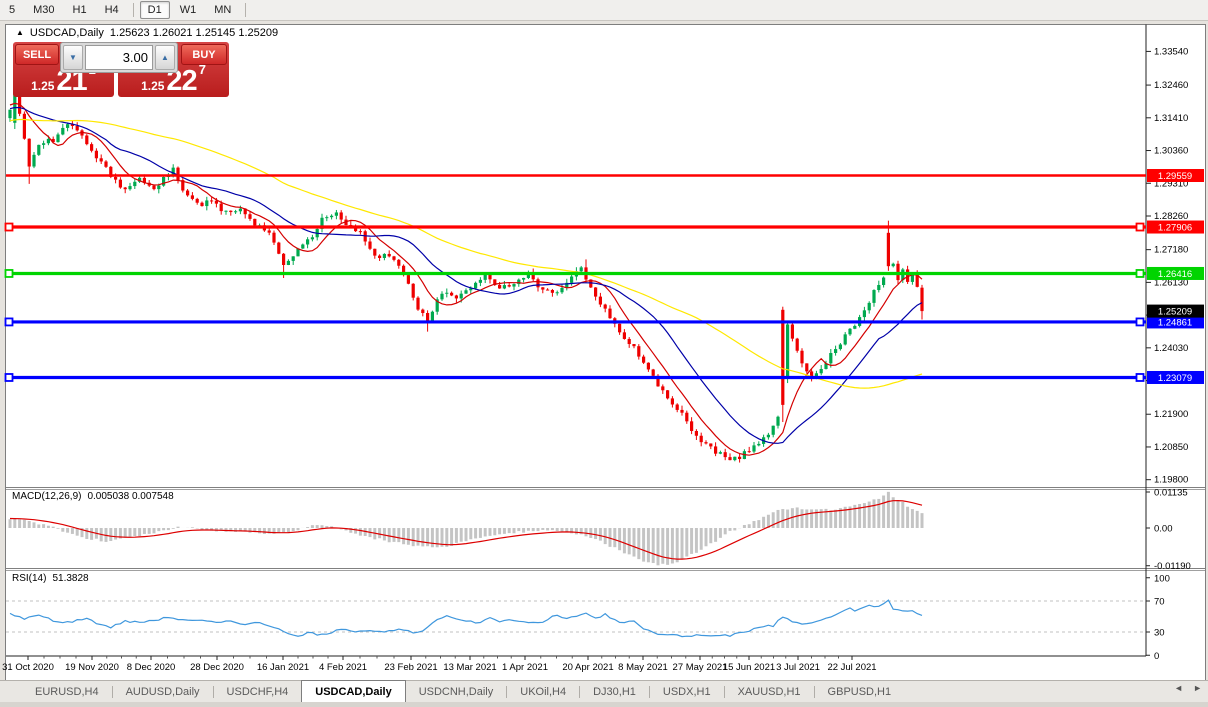  Describe the element at coordinates (749, 667) in the screenshot. I see `date-label: 15 Jun 2021` at that location.